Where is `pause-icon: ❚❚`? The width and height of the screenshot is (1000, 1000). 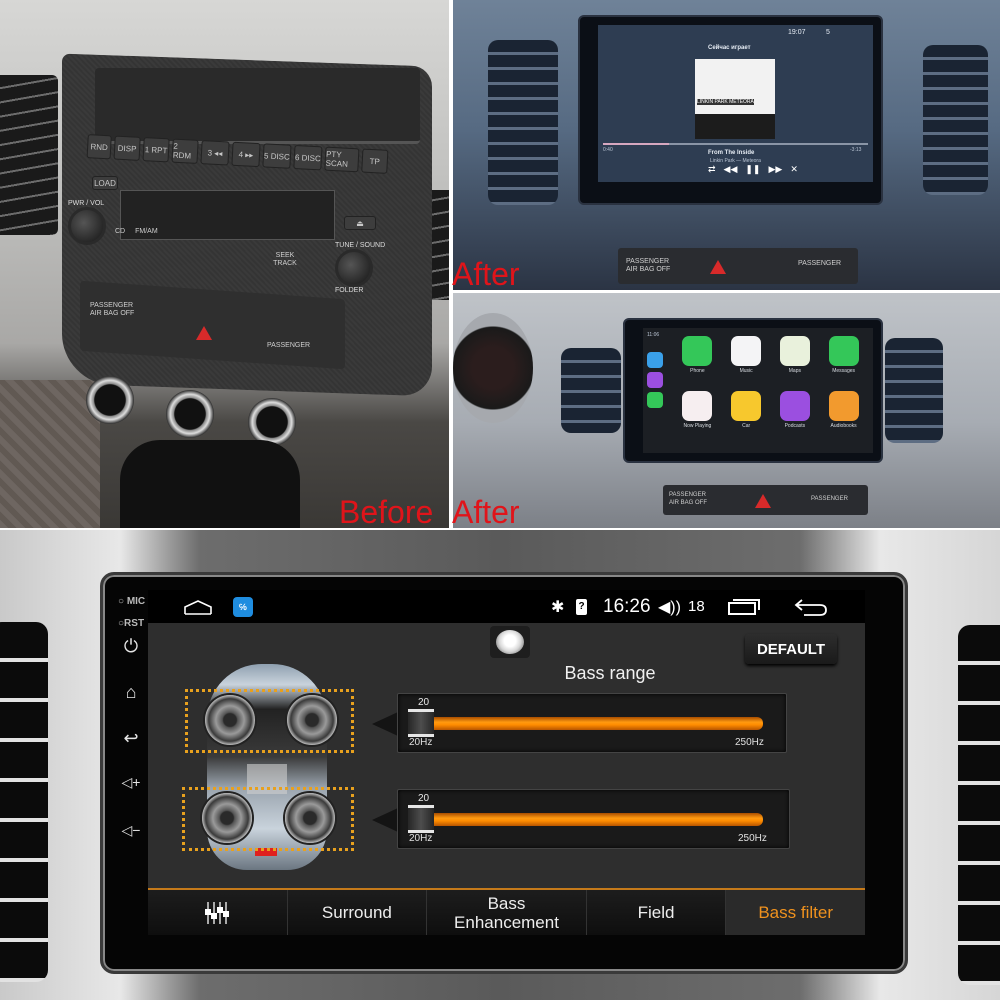 pause-icon: ❚❚ is located at coordinates (752, 169).